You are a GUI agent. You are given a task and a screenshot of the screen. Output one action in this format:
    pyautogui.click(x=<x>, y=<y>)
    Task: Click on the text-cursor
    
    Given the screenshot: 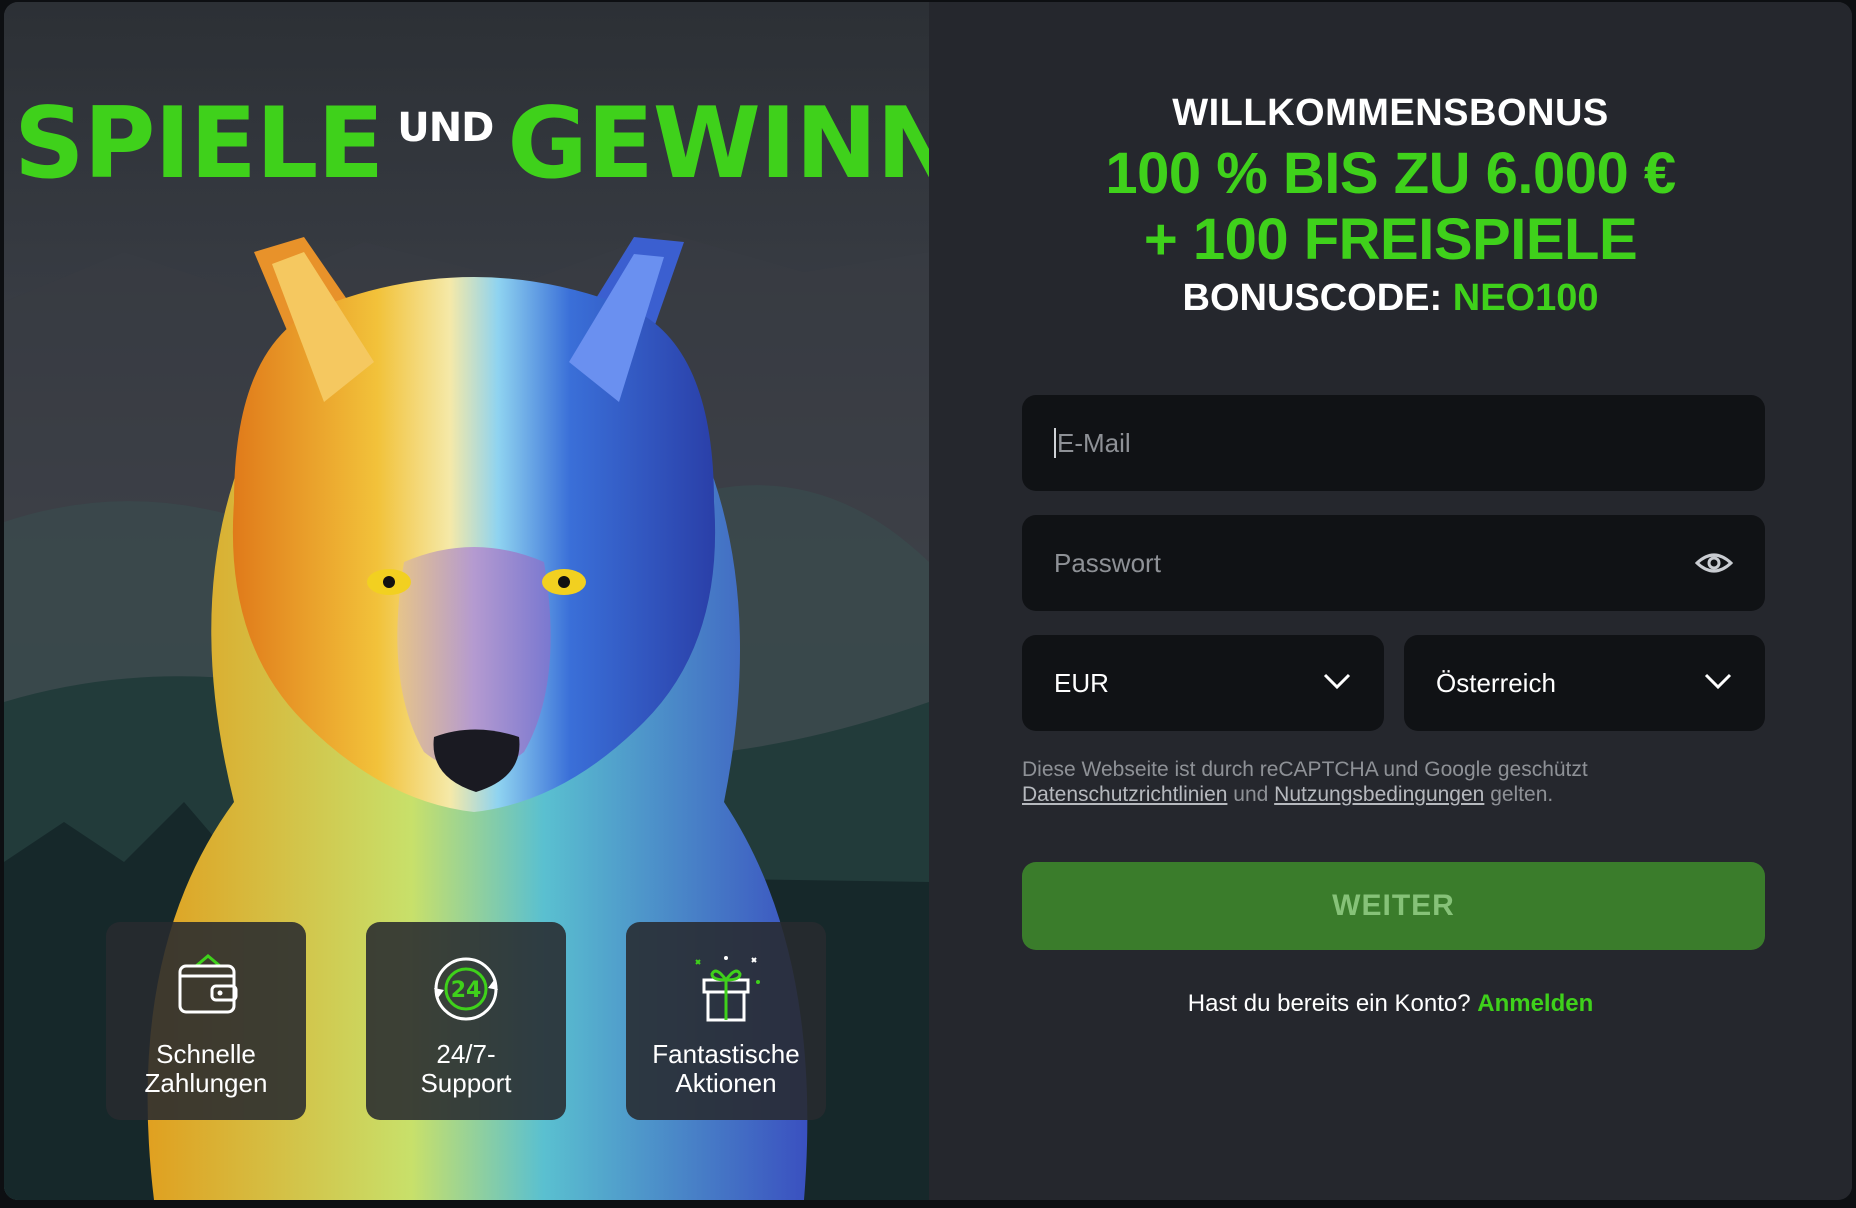 What is the action you would take?
    pyautogui.click(x=1055, y=443)
    